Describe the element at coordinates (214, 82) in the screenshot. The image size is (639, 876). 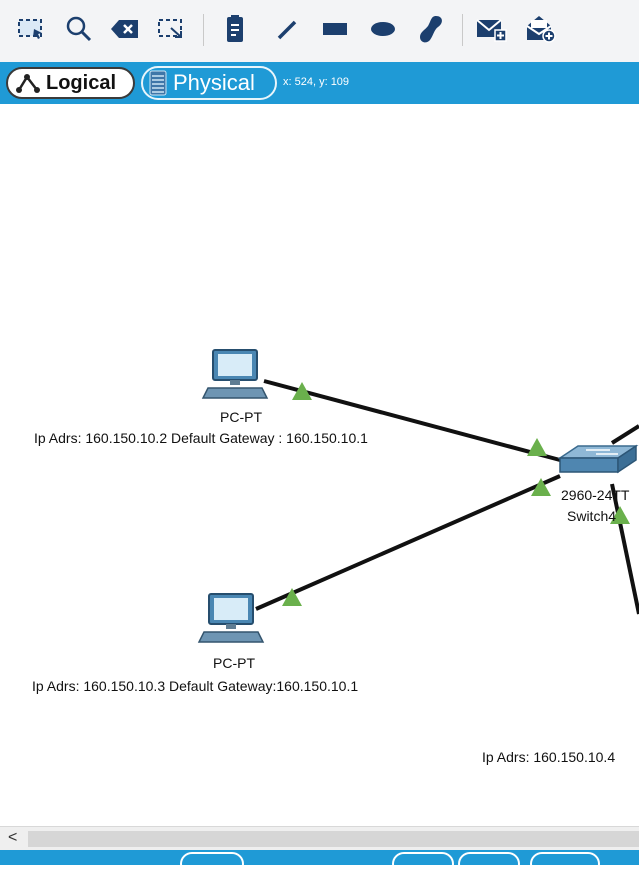
I see `physical-view-label: Physical` at that location.